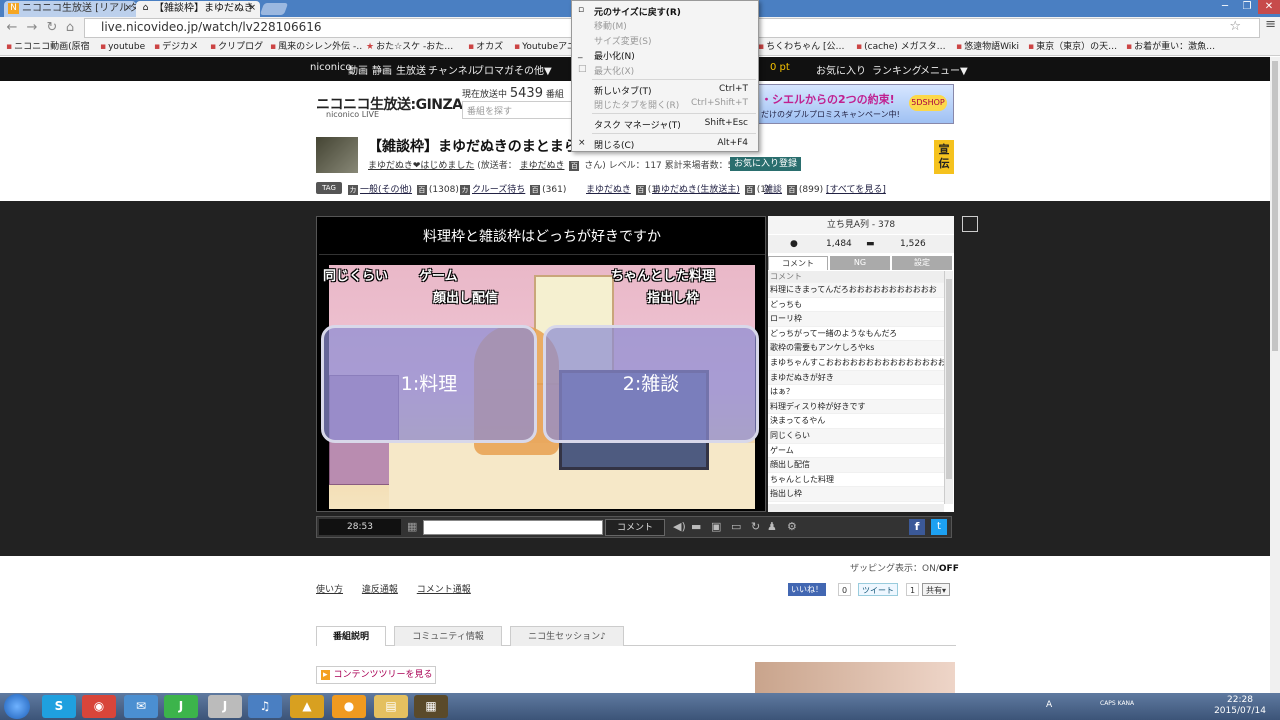 The height and width of the screenshot is (720, 1280). I want to click on comment-row: 同じくらい, so click(856, 436).